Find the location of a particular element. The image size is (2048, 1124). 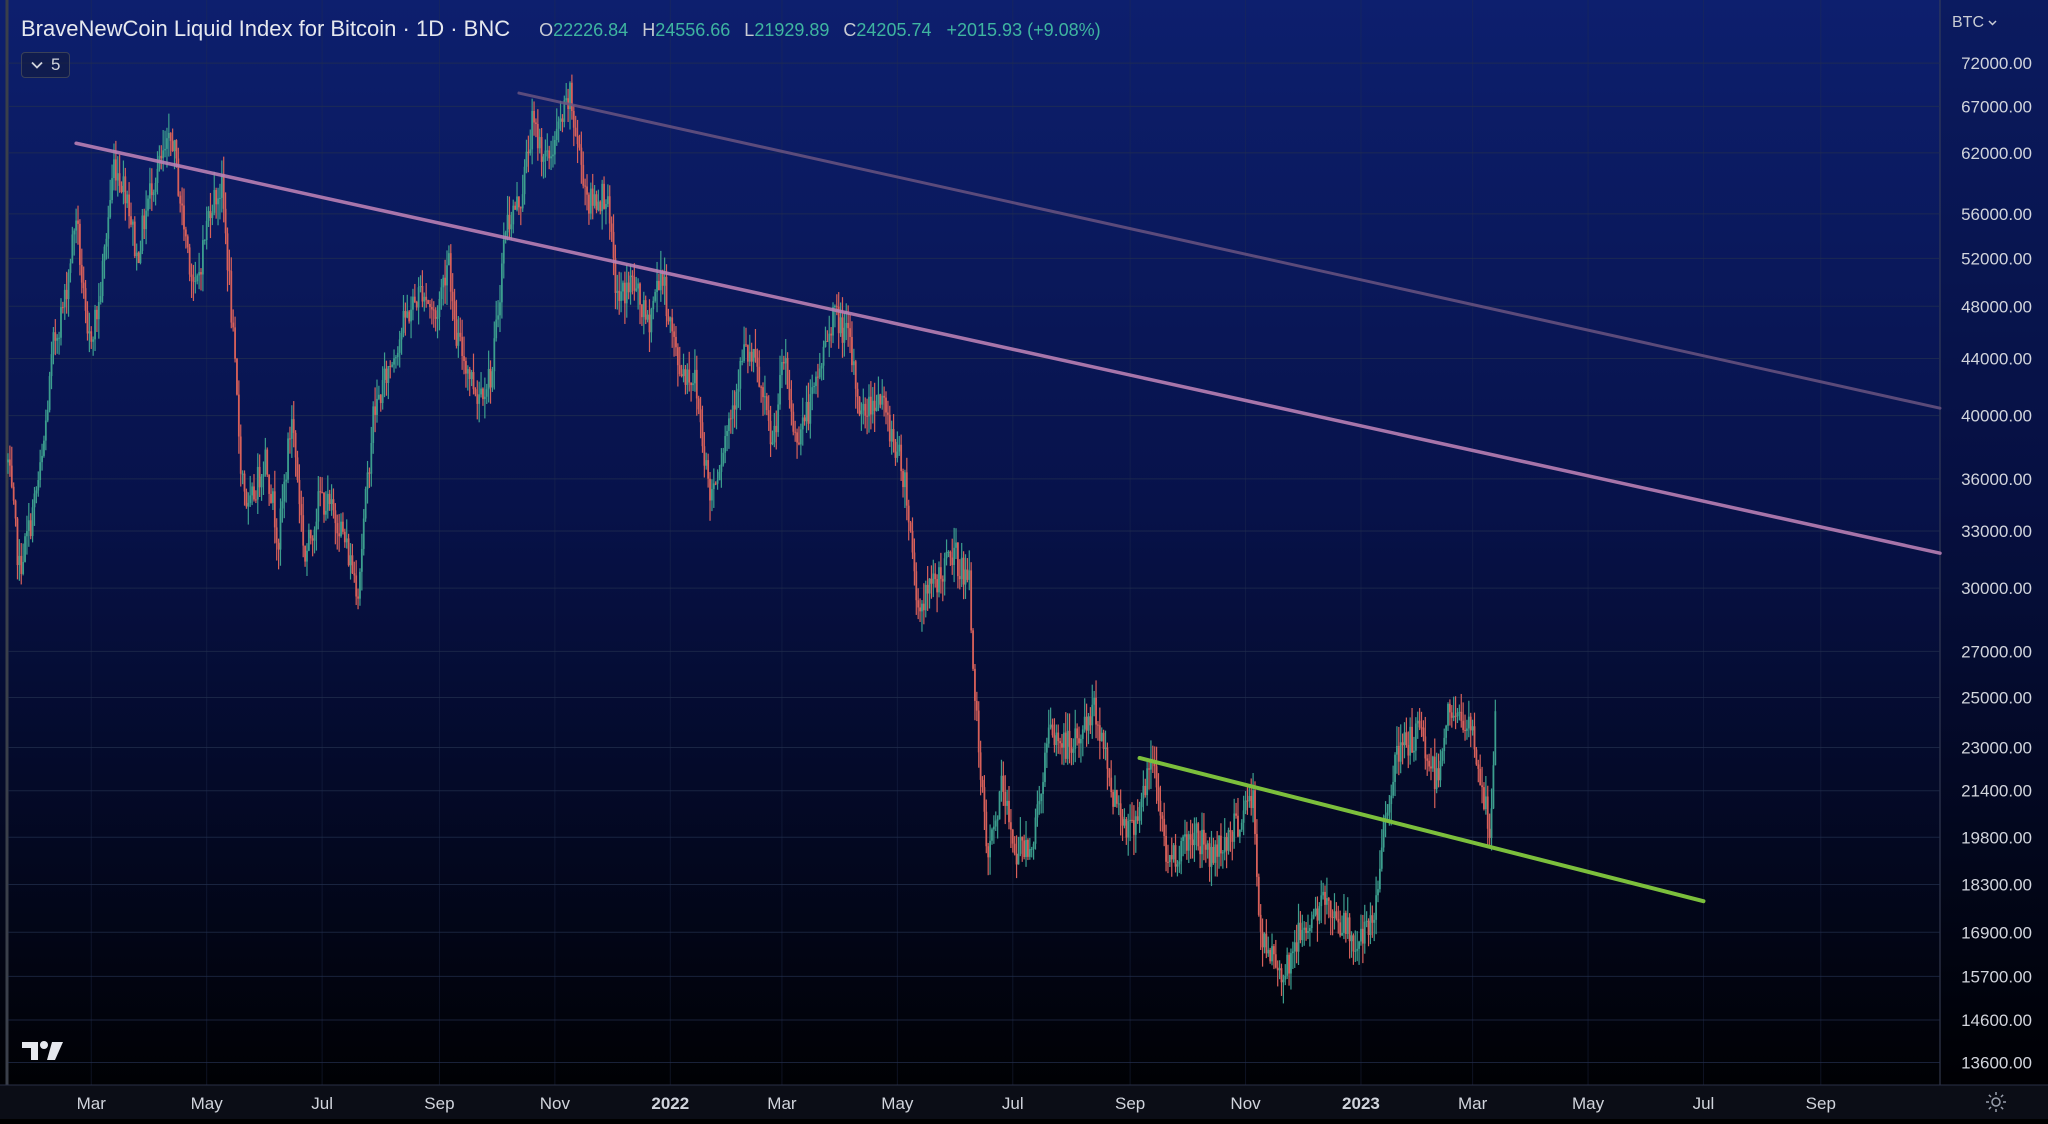

currency-selector: BTC is located at coordinates (1974, 23).